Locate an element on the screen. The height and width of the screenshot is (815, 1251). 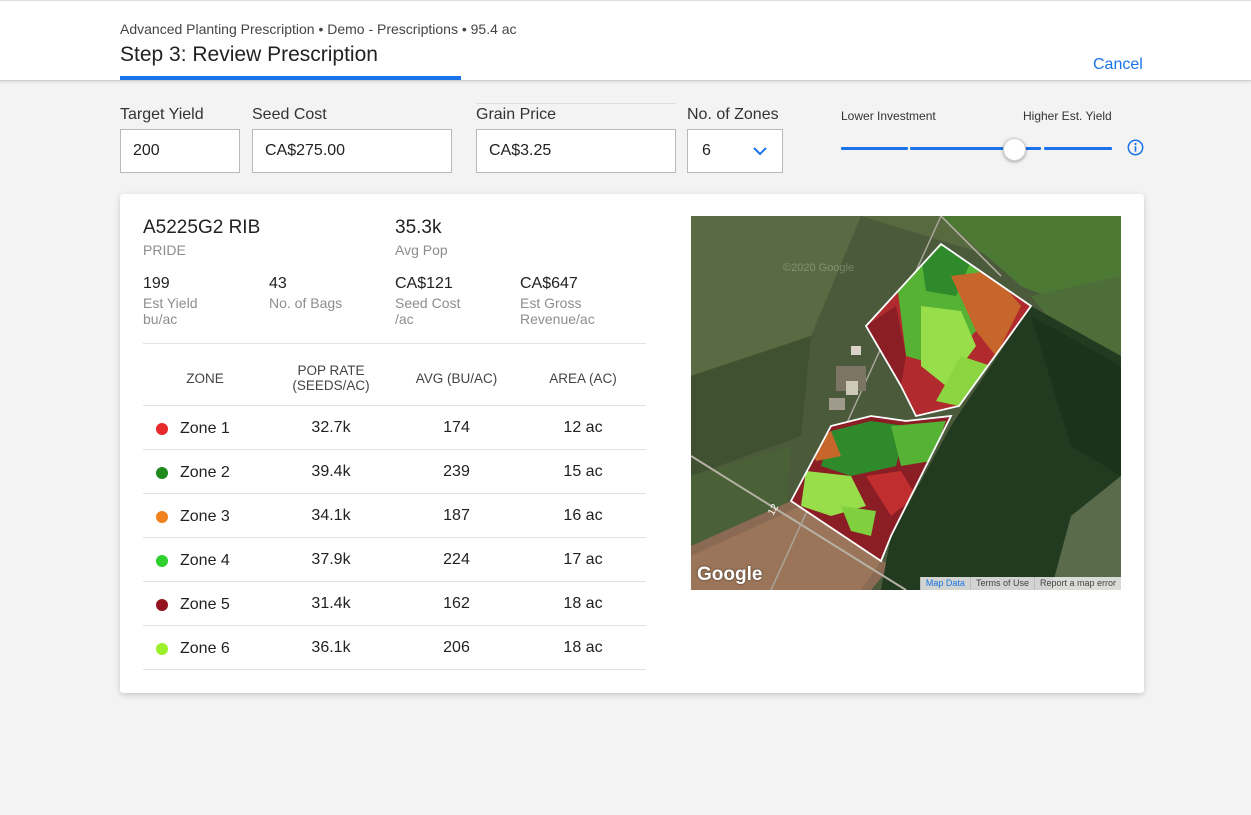
info-icon is located at coordinates (1135, 147).